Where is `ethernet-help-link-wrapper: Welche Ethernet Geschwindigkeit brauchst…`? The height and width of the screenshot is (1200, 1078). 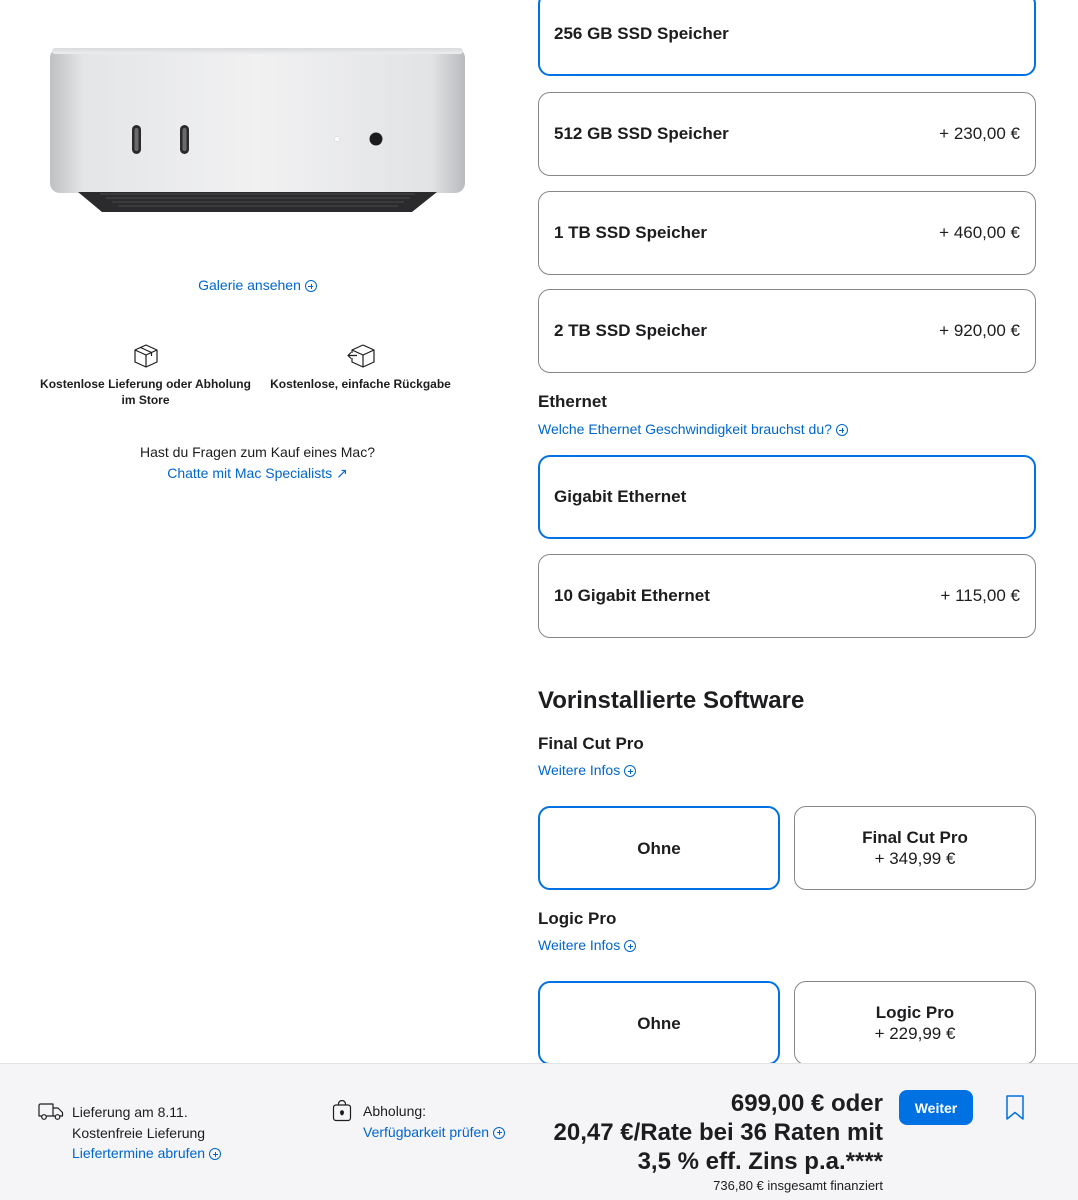 ethernet-help-link-wrapper: Welche Ethernet Geschwindigkeit brauchst… is located at coordinates (693, 429).